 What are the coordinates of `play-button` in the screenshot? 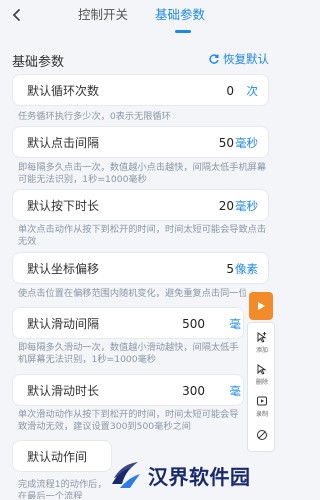 It's located at (261, 306).